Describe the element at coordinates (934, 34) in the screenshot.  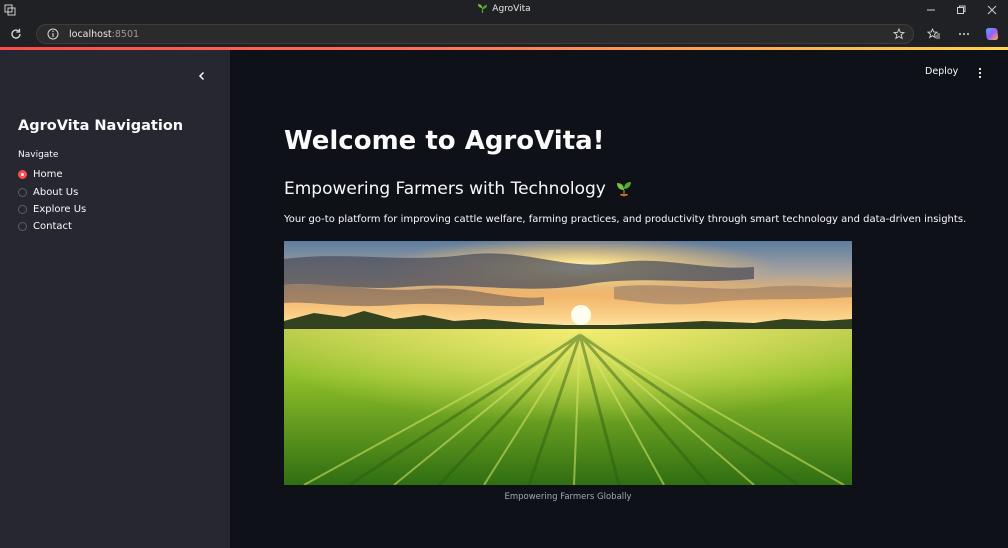
I see `favorites-icon` at that location.